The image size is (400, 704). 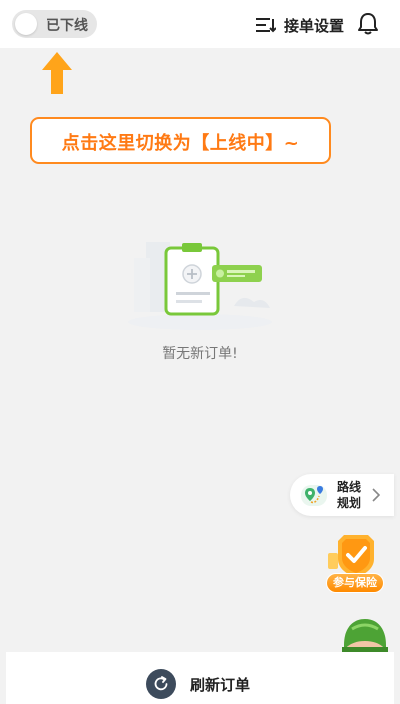 I want to click on guide-banner: 点击这里切换为【上线中】~, so click(x=180, y=140).